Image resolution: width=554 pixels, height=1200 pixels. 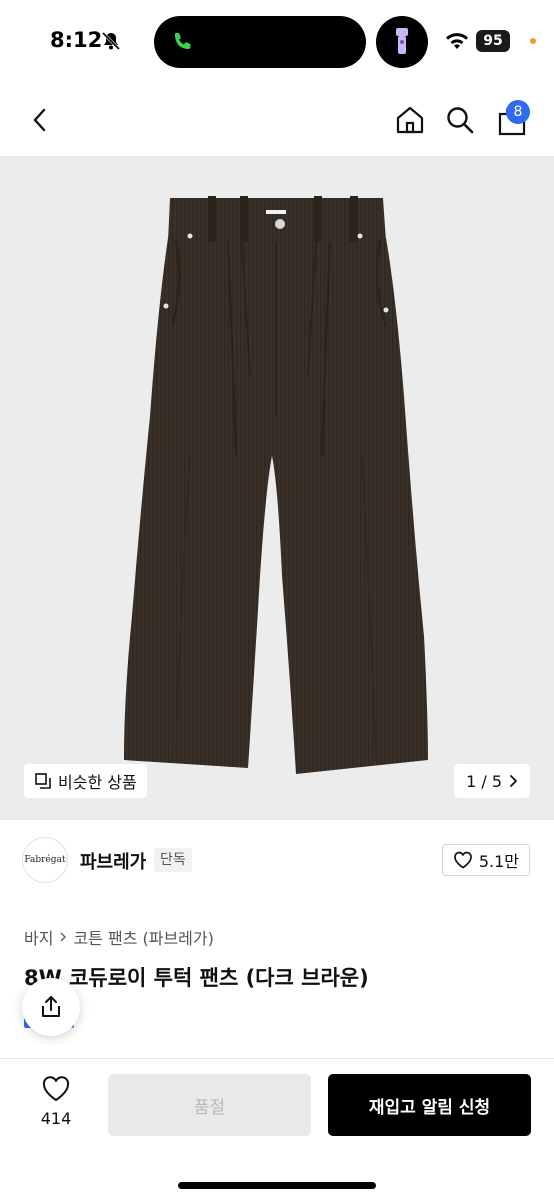 I want to click on bell-slash-icon, so click(x=111, y=41).